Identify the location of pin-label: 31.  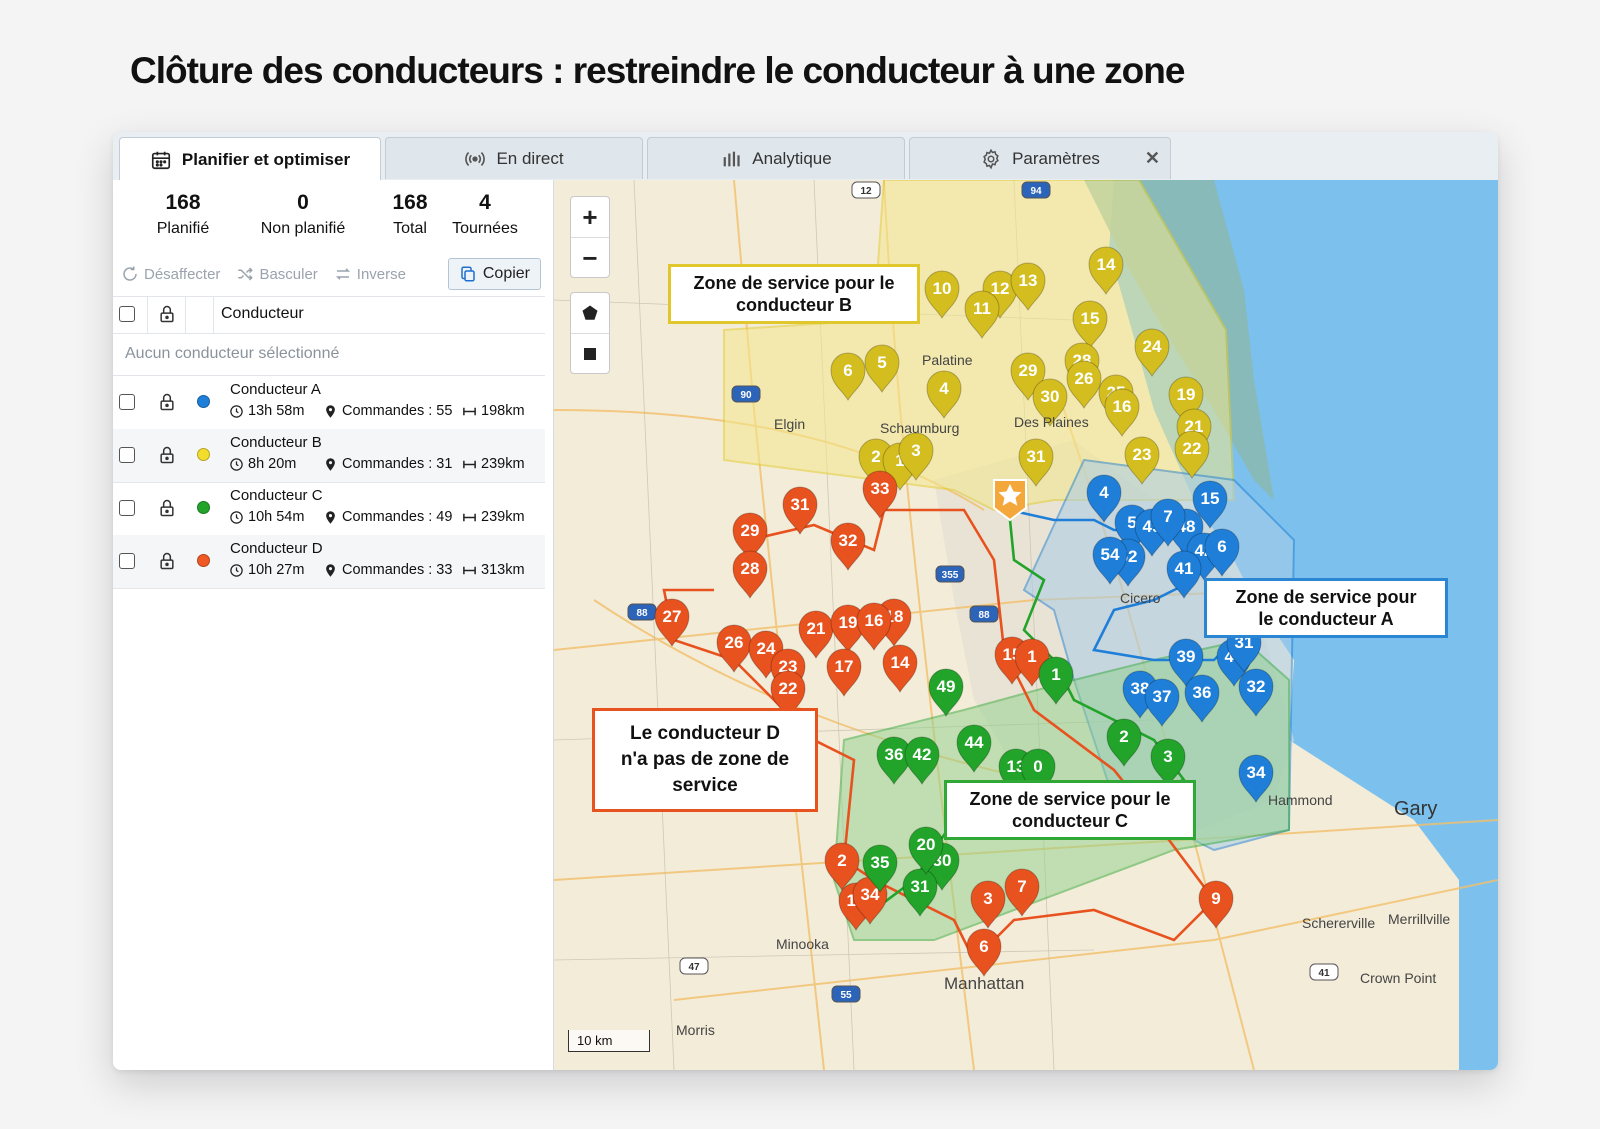
(800, 504).